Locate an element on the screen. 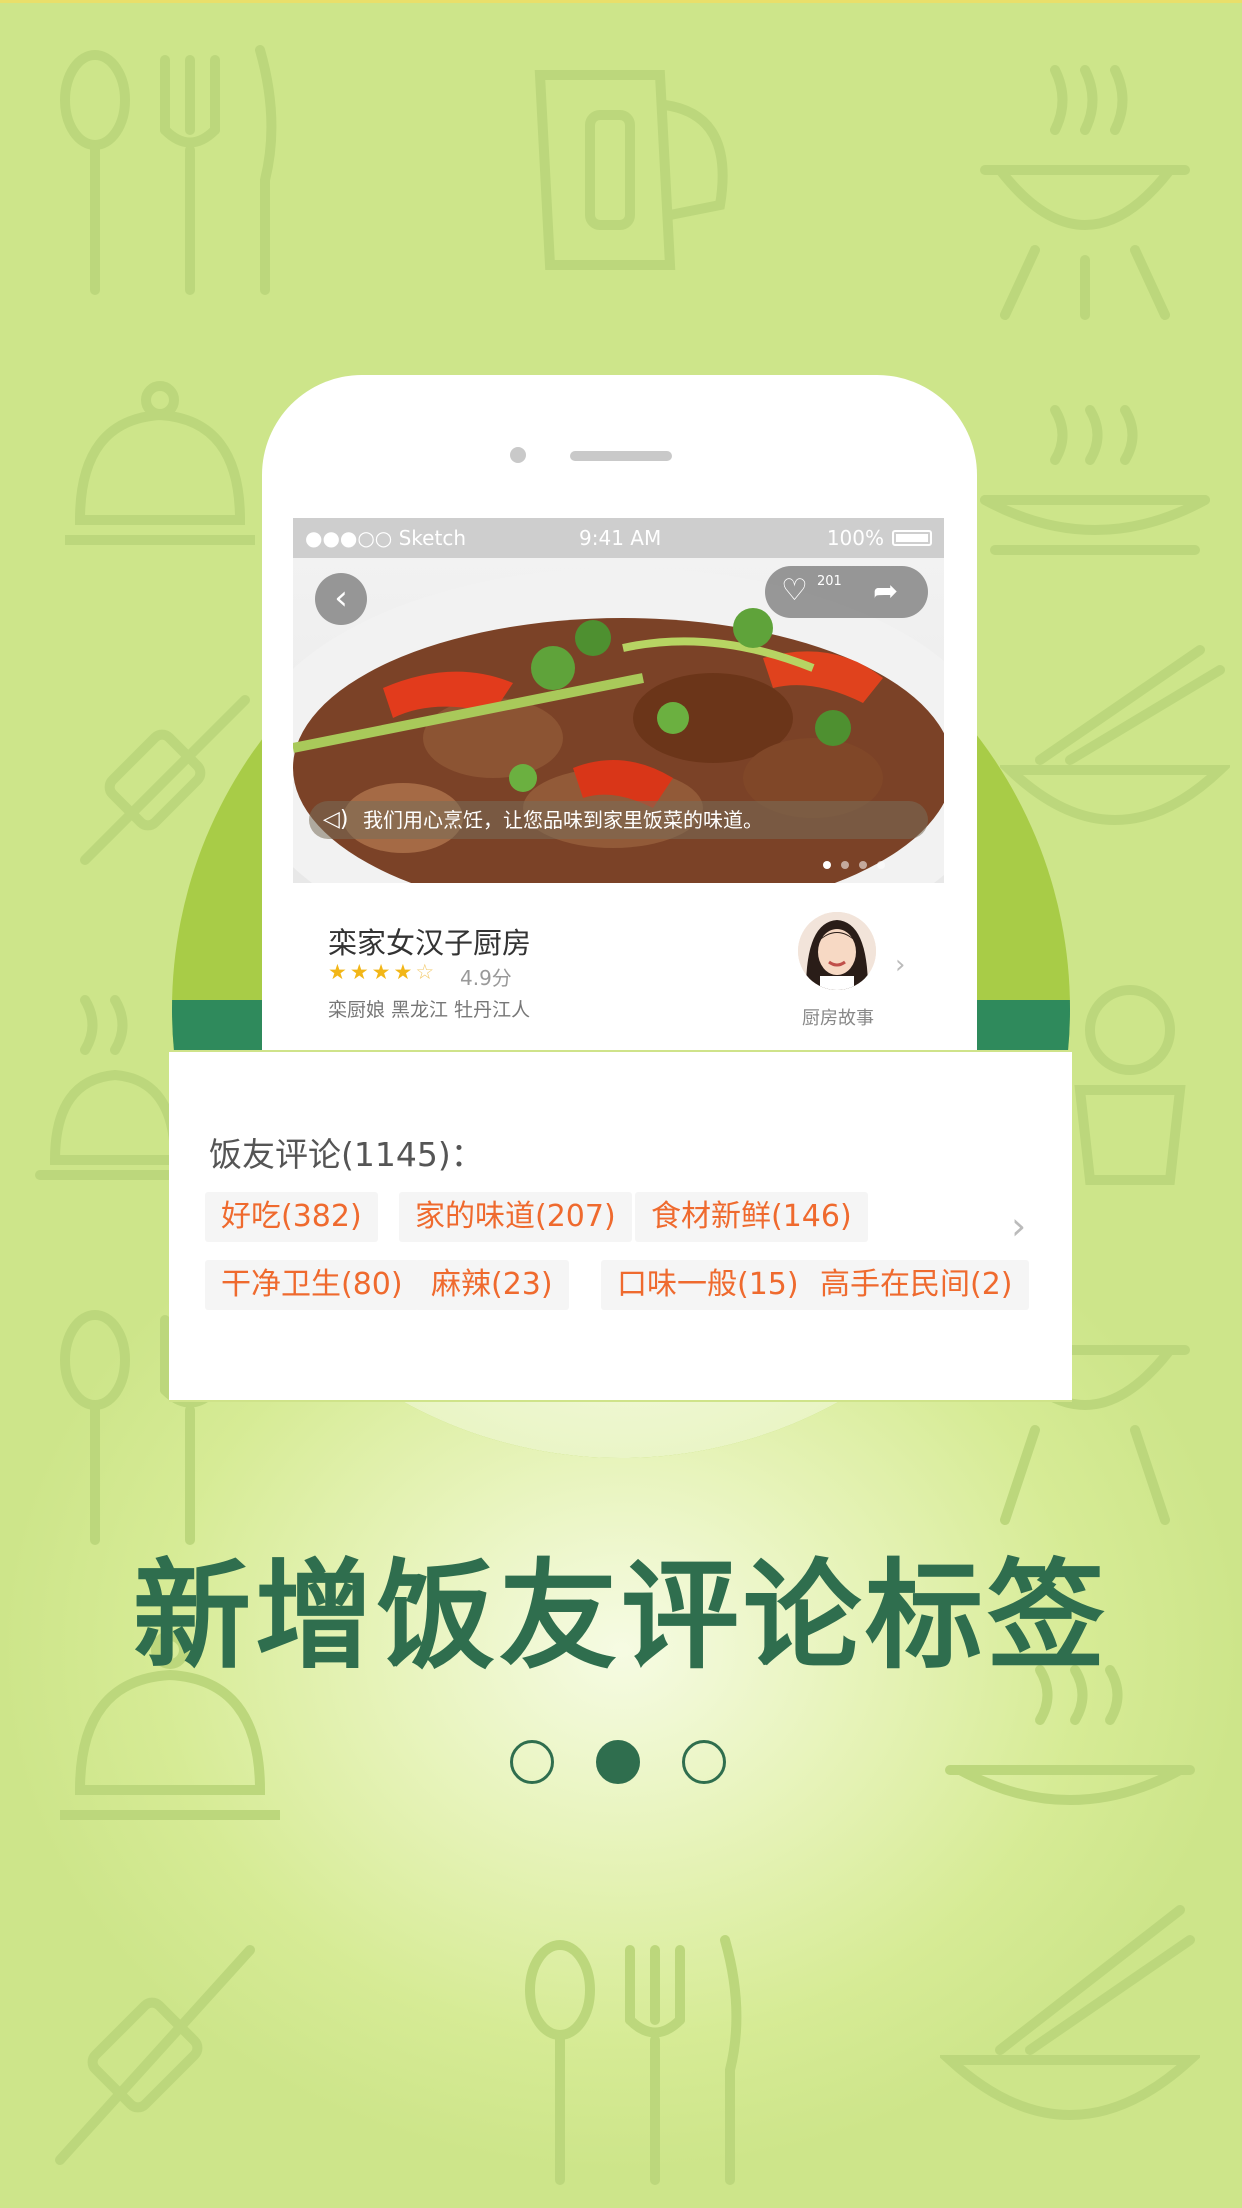 This screenshot has height=2208, width=1242. stars-filled: ★★★★ is located at coordinates (372, 972).